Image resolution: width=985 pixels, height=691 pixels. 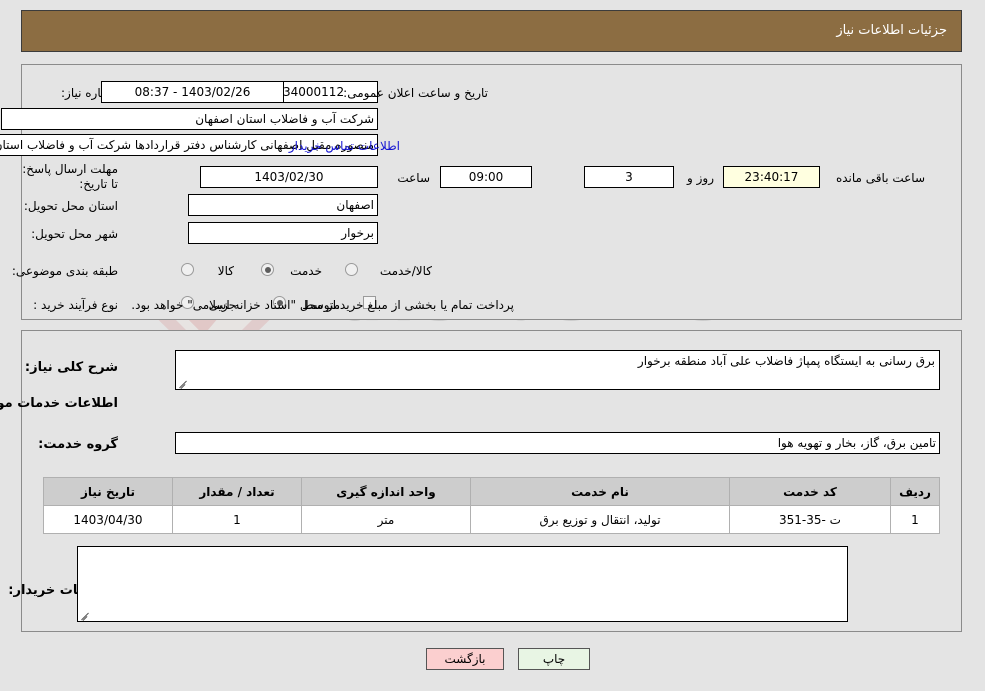 What do you see at coordinates (492, 31) in the screenshot?
I see `page-header: جزئیات اطلاعات نیاز` at bounding box center [492, 31].